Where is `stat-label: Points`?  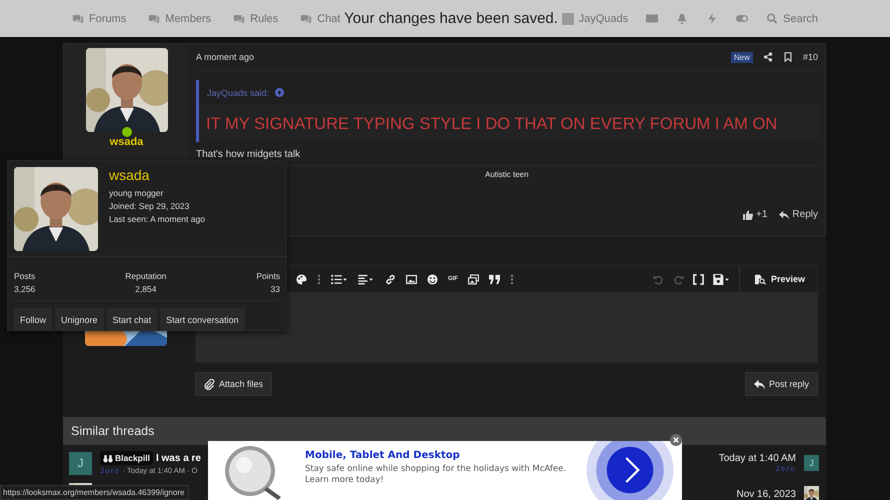
stat-label: Points is located at coordinates (268, 276).